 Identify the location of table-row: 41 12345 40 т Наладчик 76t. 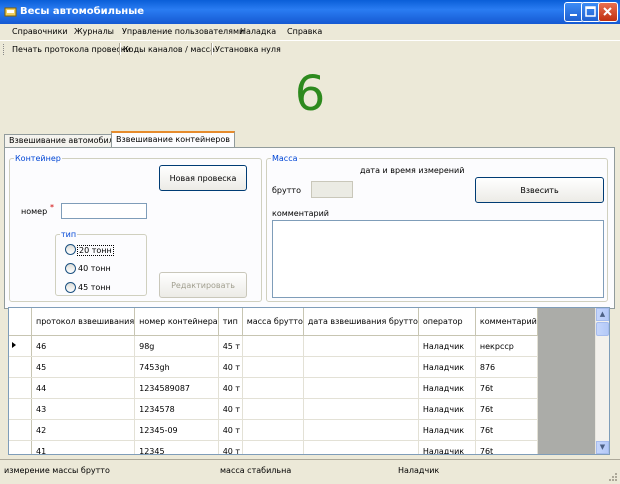
(273, 447).